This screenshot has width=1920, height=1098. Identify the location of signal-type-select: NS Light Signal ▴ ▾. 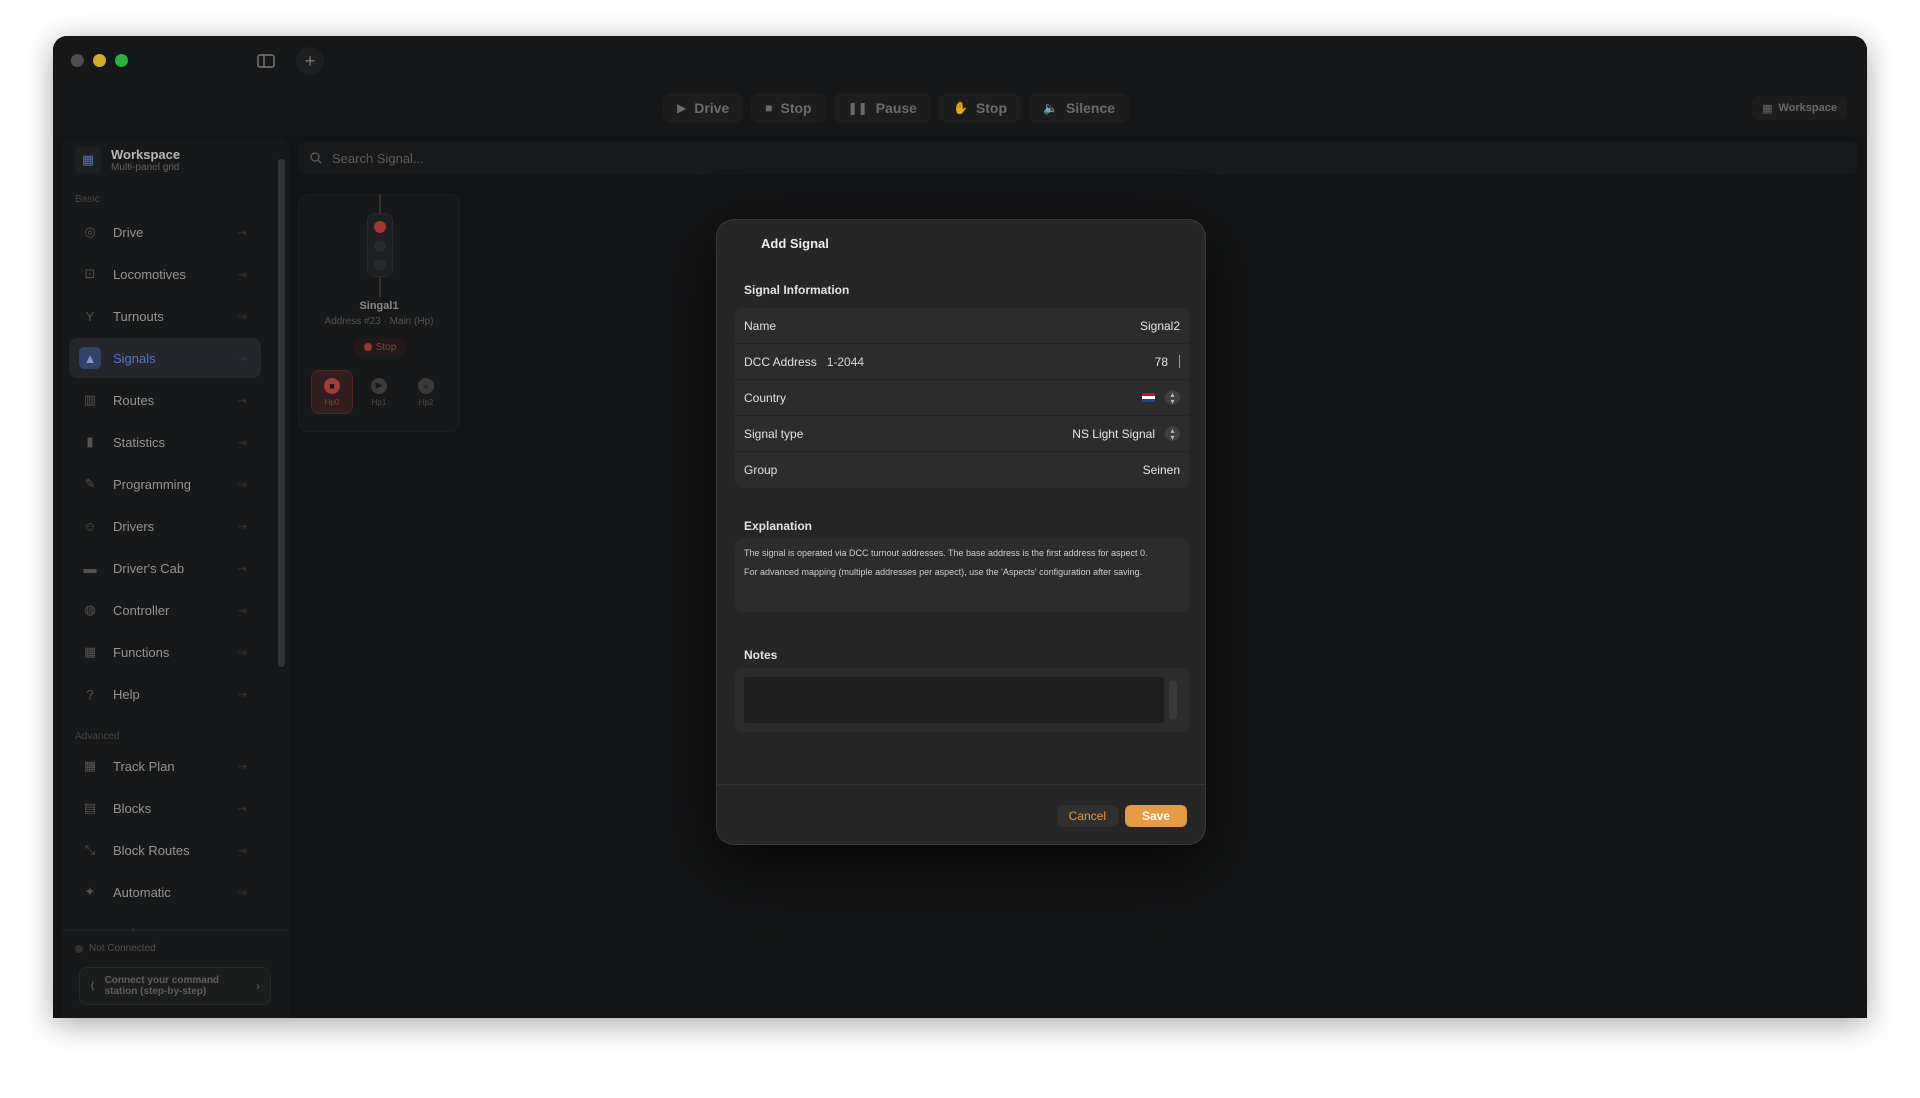
(1126, 433).